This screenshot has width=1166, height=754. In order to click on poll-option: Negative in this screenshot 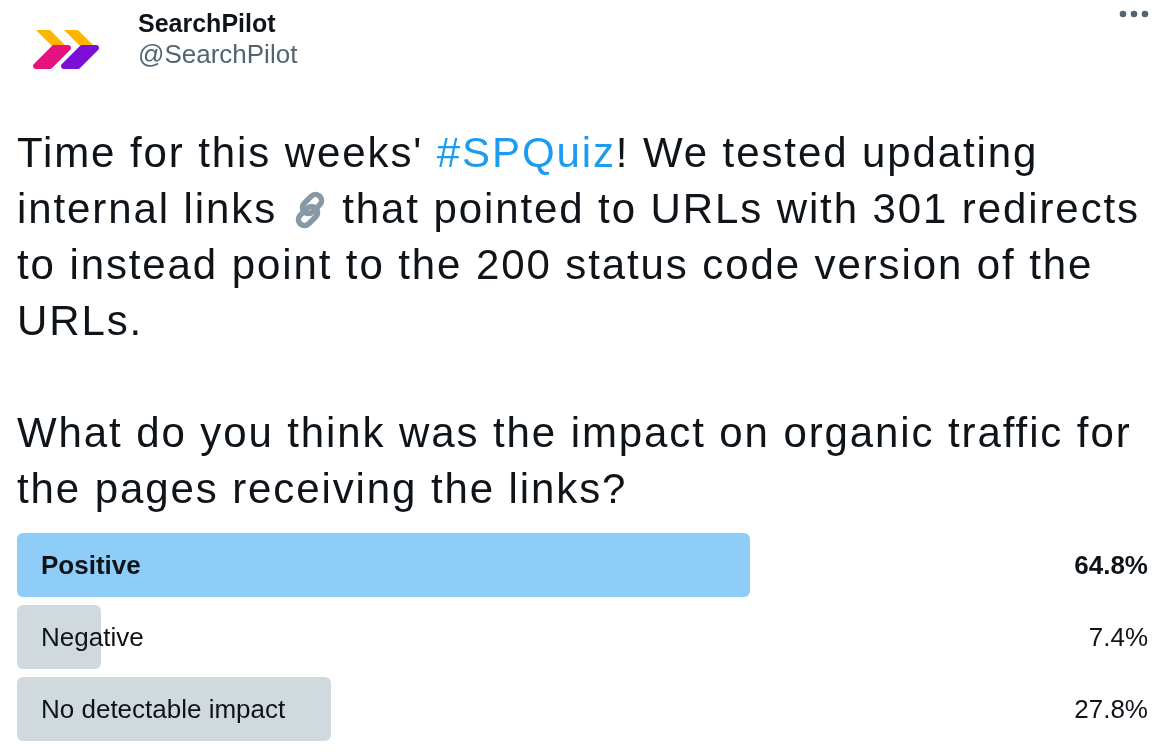, I will do `click(80, 637)`.